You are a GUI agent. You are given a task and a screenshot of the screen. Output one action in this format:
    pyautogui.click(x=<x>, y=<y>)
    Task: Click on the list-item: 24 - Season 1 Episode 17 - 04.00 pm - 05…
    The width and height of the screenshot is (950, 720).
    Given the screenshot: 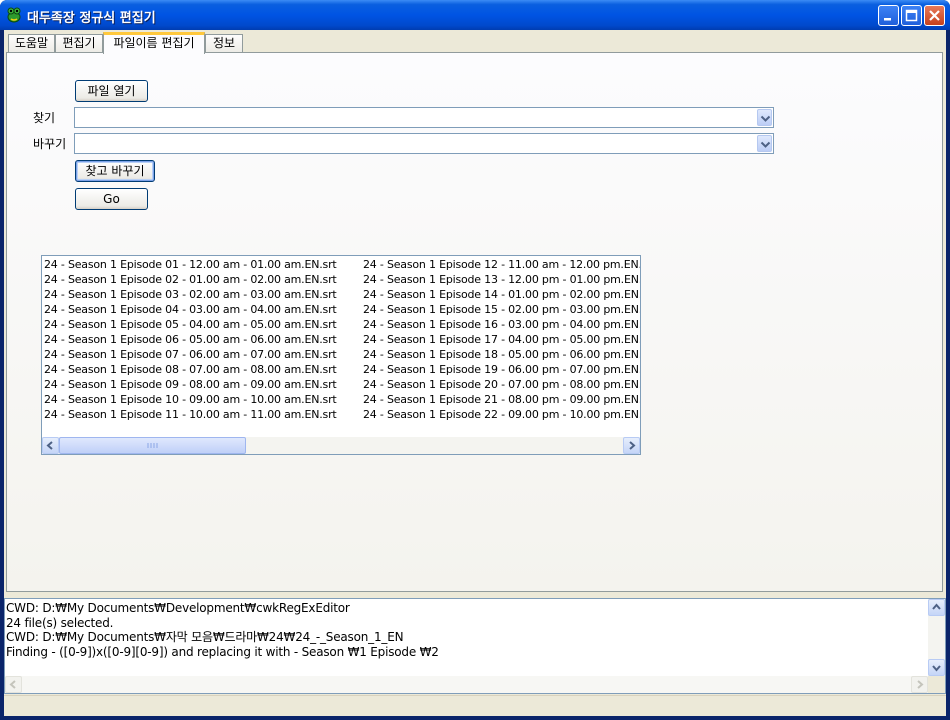 What is the action you would take?
    pyautogui.click(x=501, y=339)
    